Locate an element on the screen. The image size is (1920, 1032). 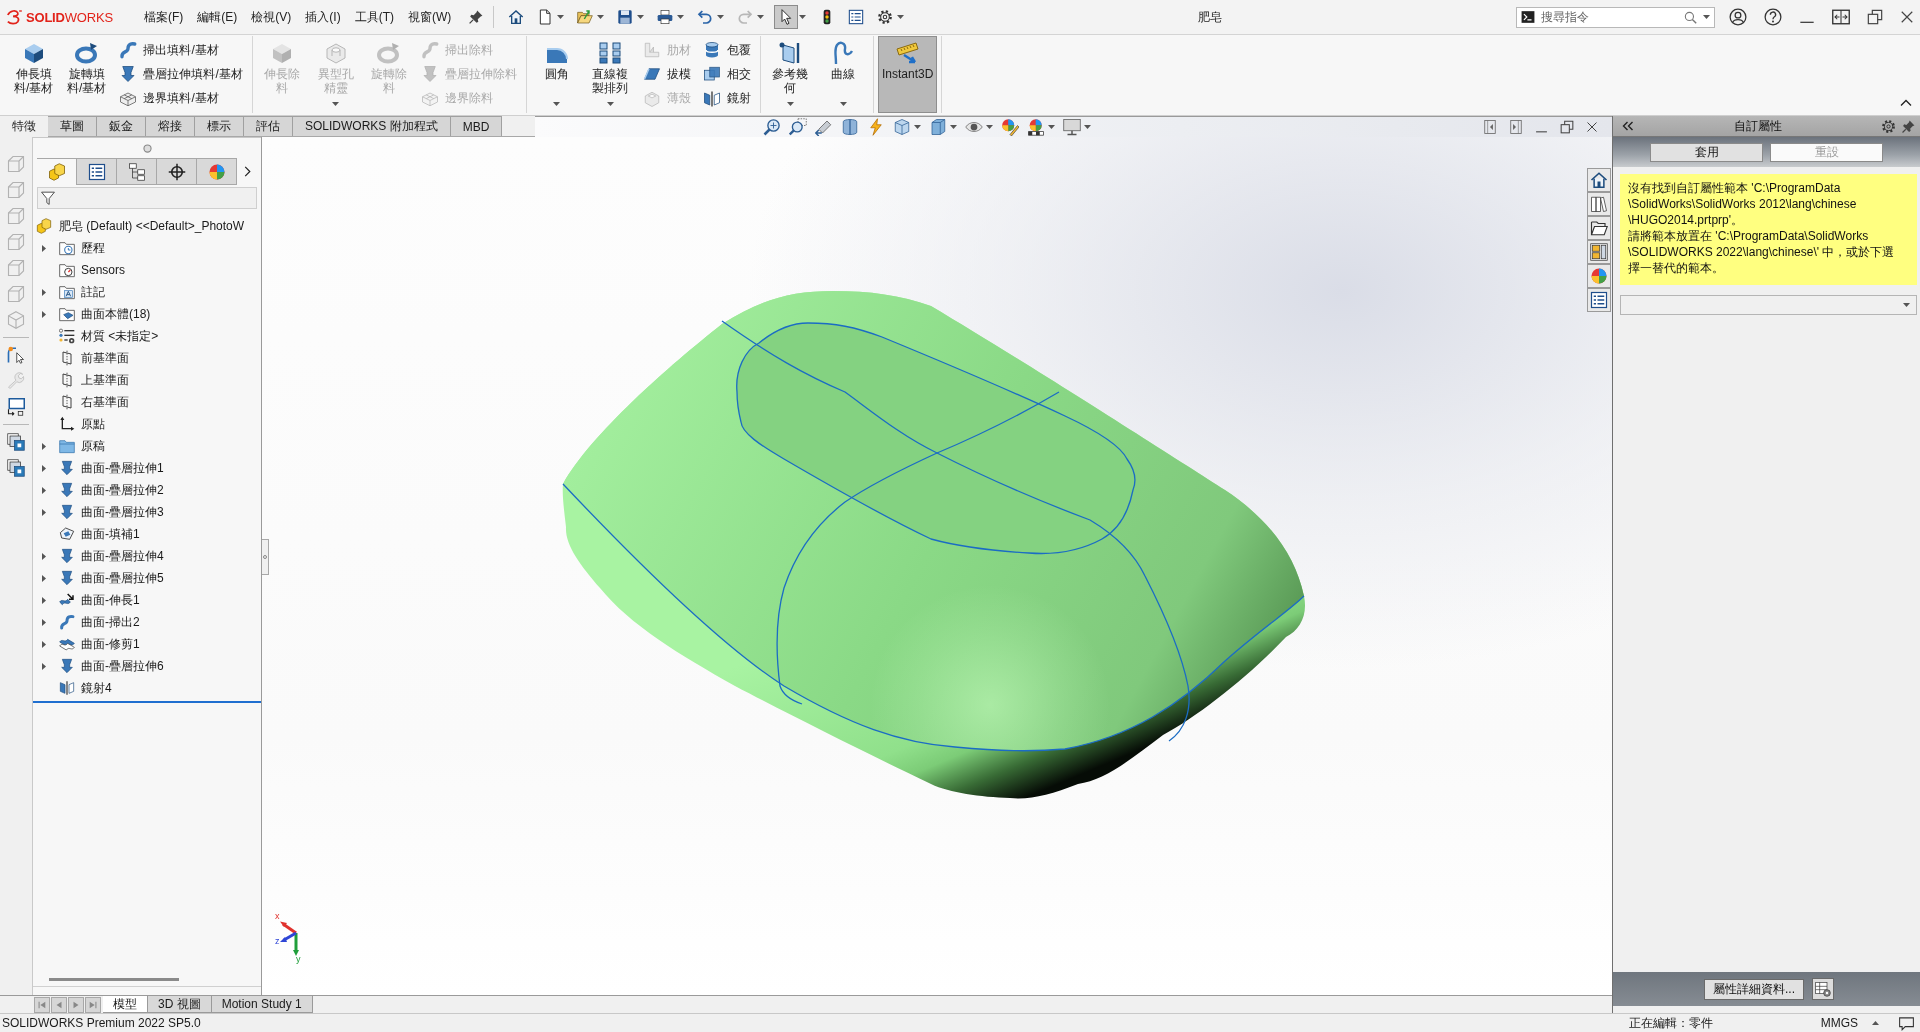
feature-tree-item: 材質 <未指定> is located at coordinates (120, 336).